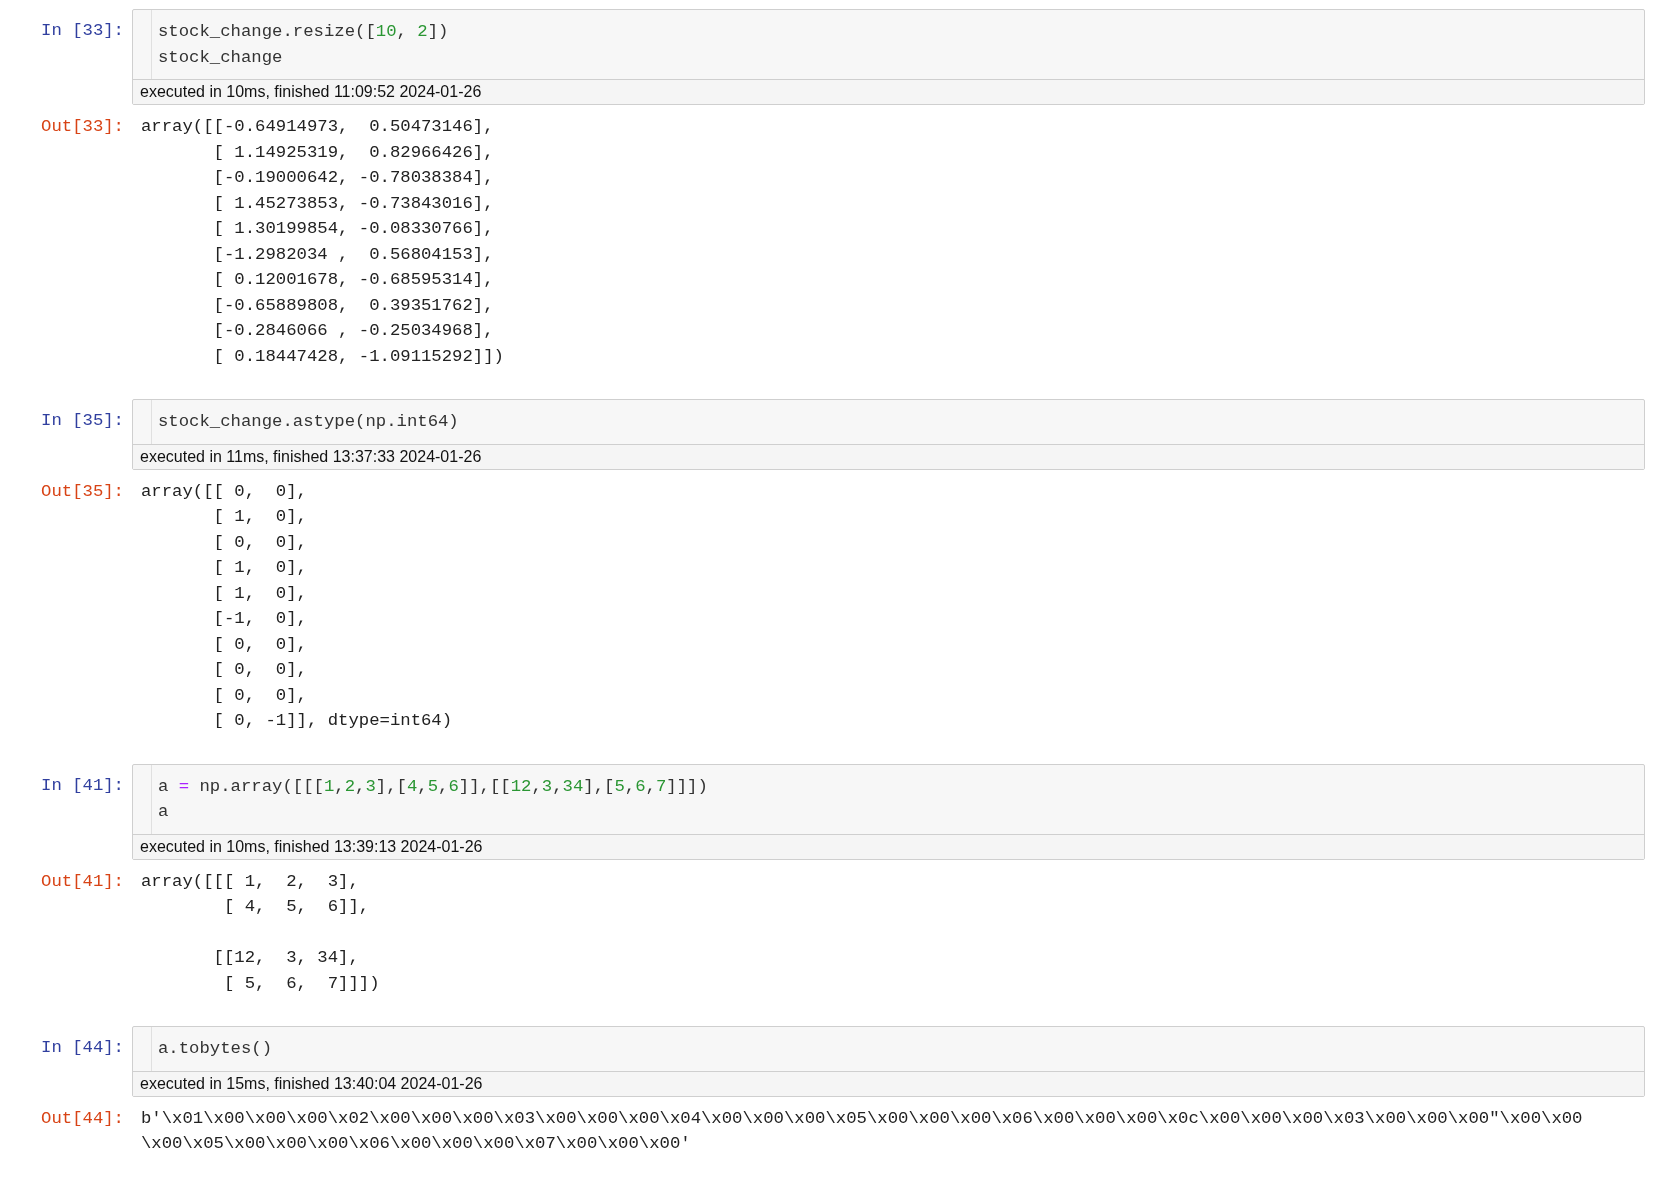 Image resolution: width=1654 pixels, height=1178 pixels. What do you see at coordinates (220, 57) in the screenshot?
I see `code-line: stock_change` at bounding box center [220, 57].